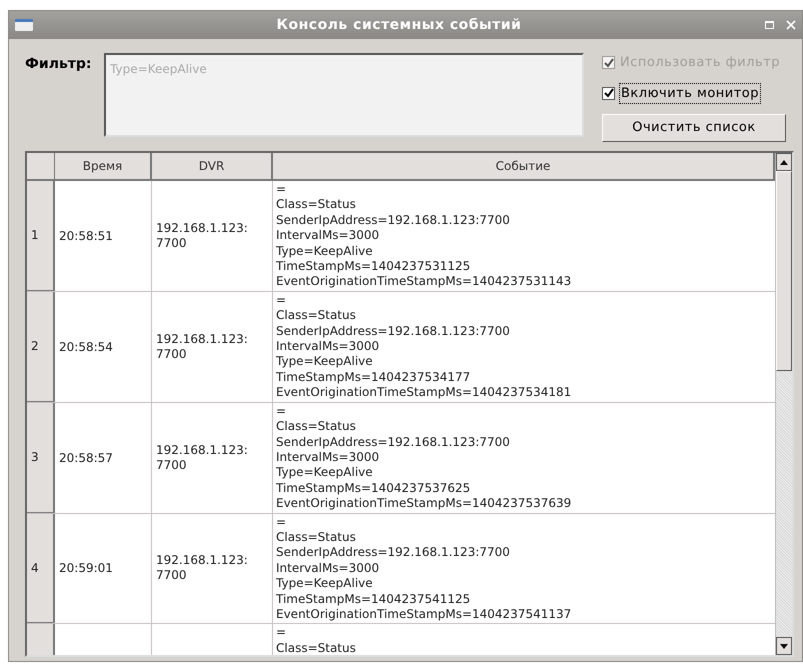 This screenshot has height=667, width=803. What do you see at coordinates (35, 457) in the screenshot?
I see `row-number: 3` at bounding box center [35, 457].